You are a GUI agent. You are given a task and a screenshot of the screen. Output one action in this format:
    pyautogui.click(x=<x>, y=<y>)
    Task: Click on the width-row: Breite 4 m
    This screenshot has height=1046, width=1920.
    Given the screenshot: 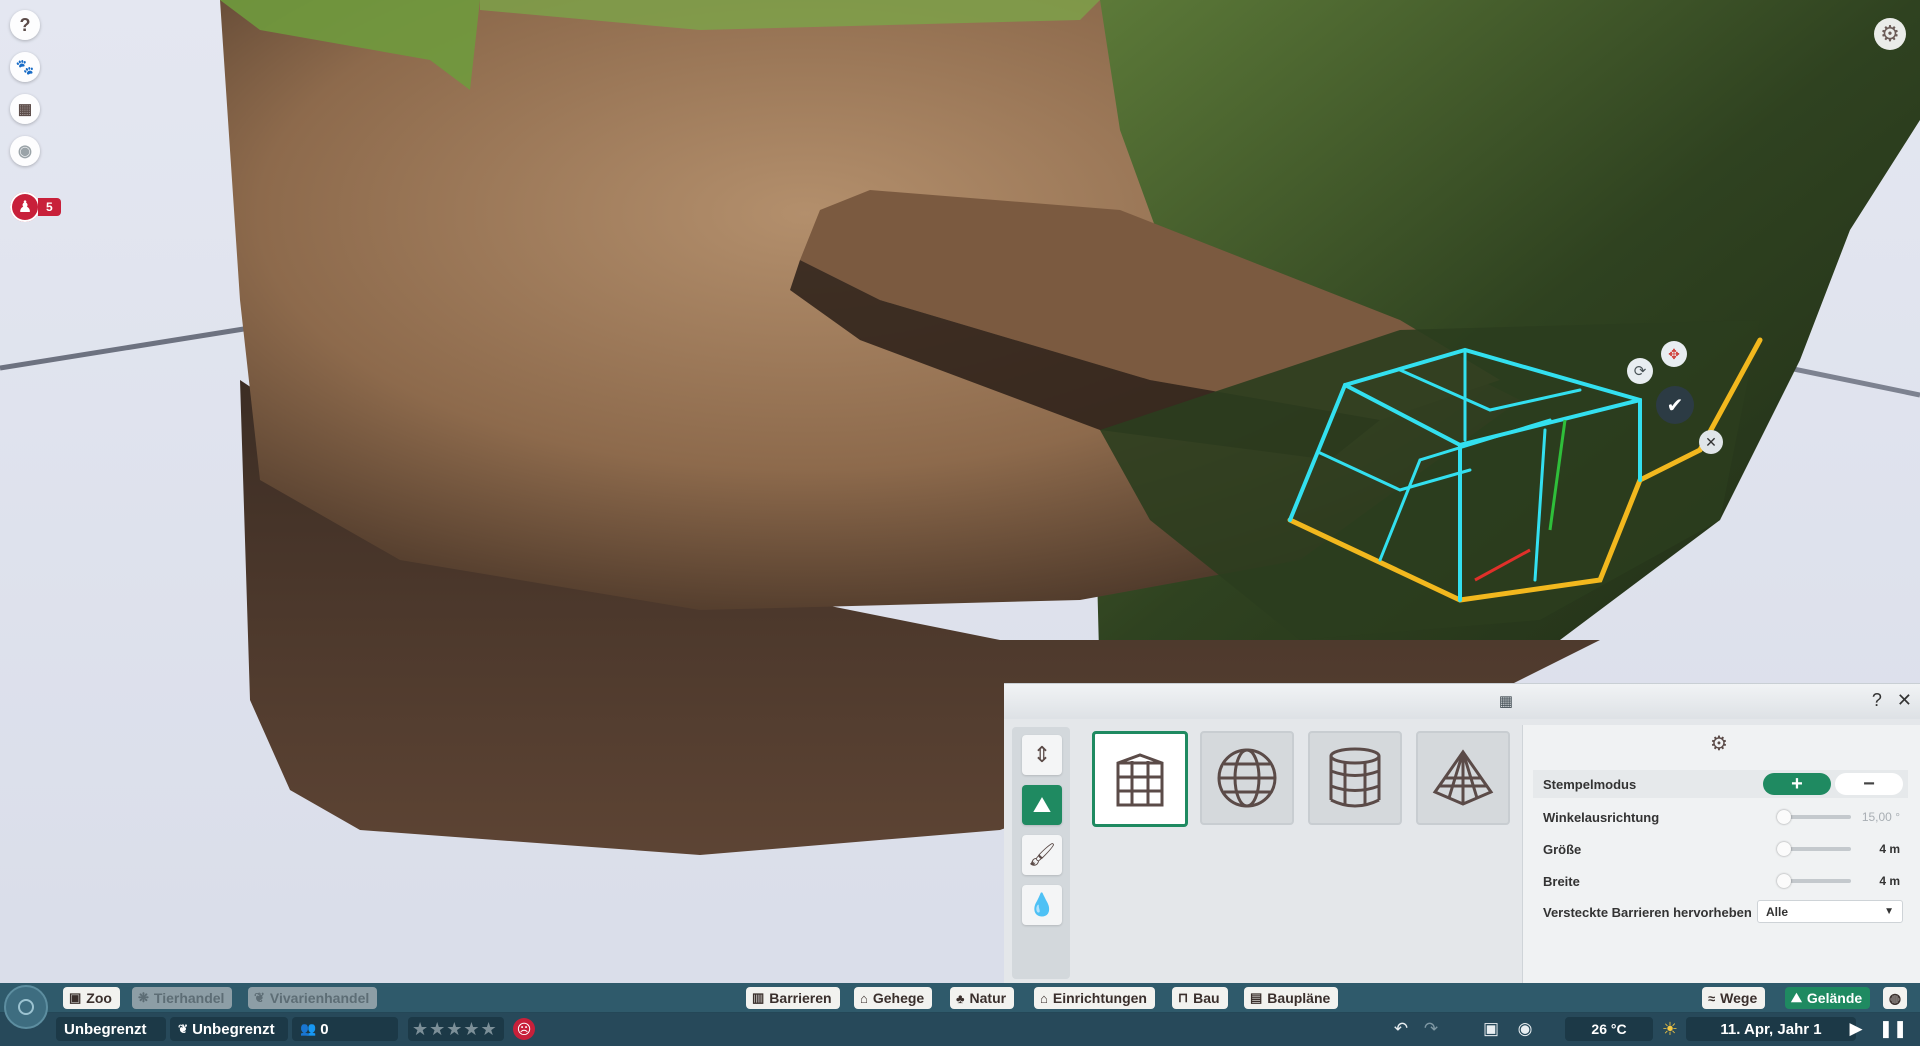 What is the action you would take?
    pyautogui.click(x=1720, y=881)
    